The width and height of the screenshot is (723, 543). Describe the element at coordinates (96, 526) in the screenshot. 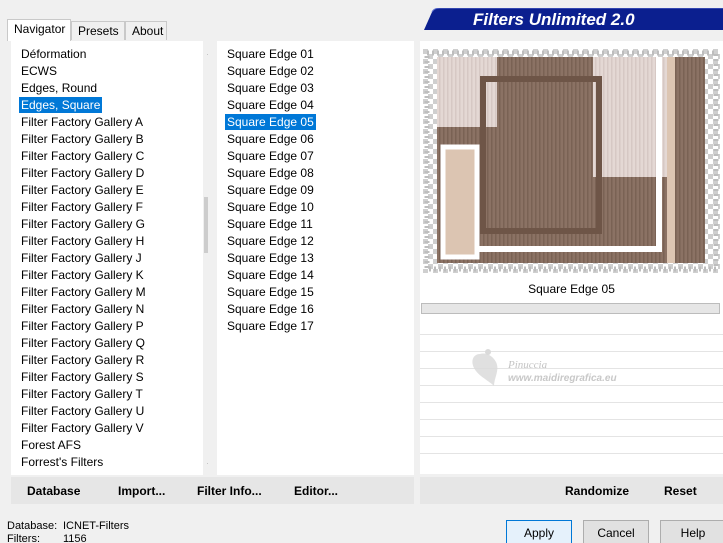

I see `status-database-value: ICNET-Filters` at that location.